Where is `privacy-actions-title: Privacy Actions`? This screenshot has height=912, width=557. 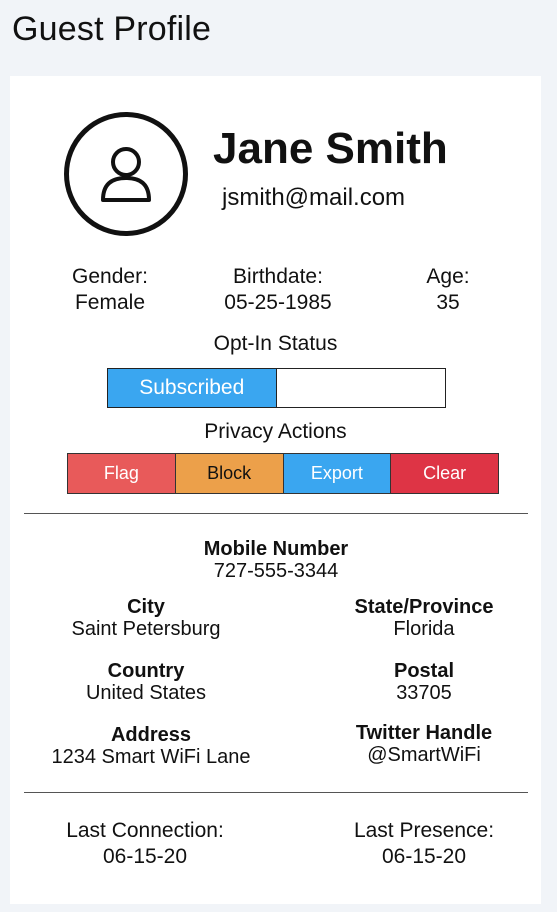 privacy-actions-title: Privacy Actions is located at coordinates (275, 431).